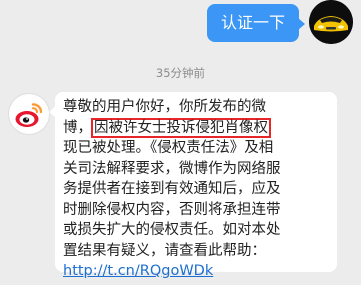 The image size is (361, 285). I want to click on message-line: 时删除侵权内容，否则将承担连带, so click(172, 209).